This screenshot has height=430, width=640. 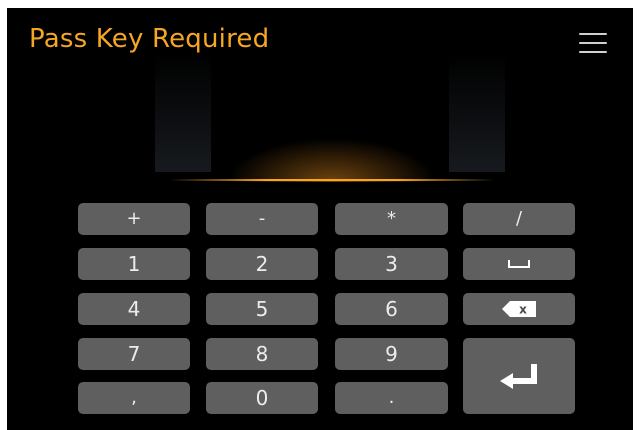 I want to click on key-2: 2, so click(x=262, y=264).